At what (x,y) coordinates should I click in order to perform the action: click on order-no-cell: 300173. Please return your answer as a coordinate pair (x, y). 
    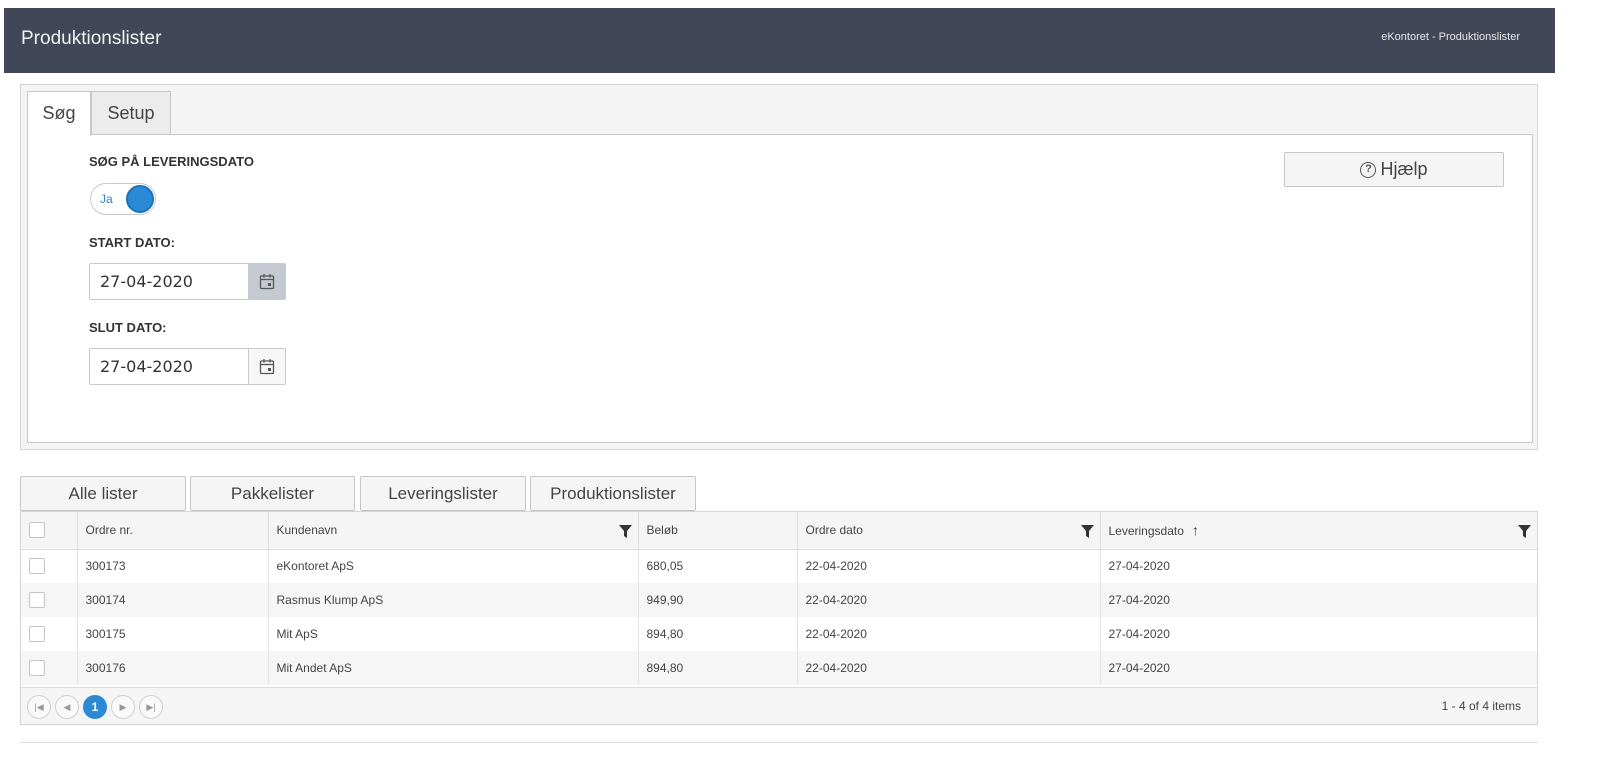
    Looking at the image, I should click on (172, 566).